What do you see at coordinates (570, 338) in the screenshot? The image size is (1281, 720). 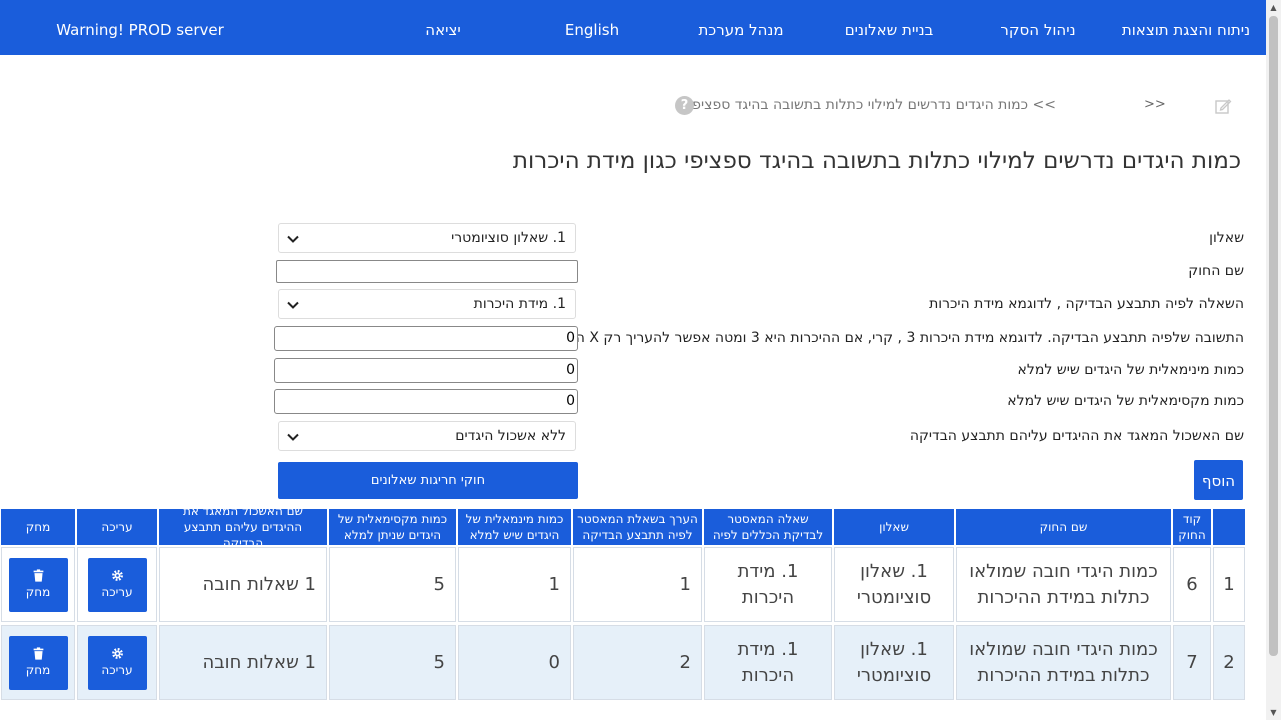 I see `answer-input-value: 0` at bounding box center [570, 338].